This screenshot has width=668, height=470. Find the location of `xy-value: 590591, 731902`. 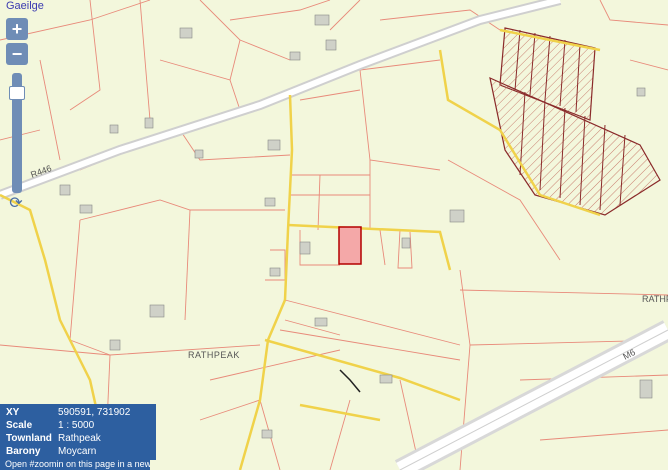

xy-value: 590591, 731902 is located at coordinates (94, 412).